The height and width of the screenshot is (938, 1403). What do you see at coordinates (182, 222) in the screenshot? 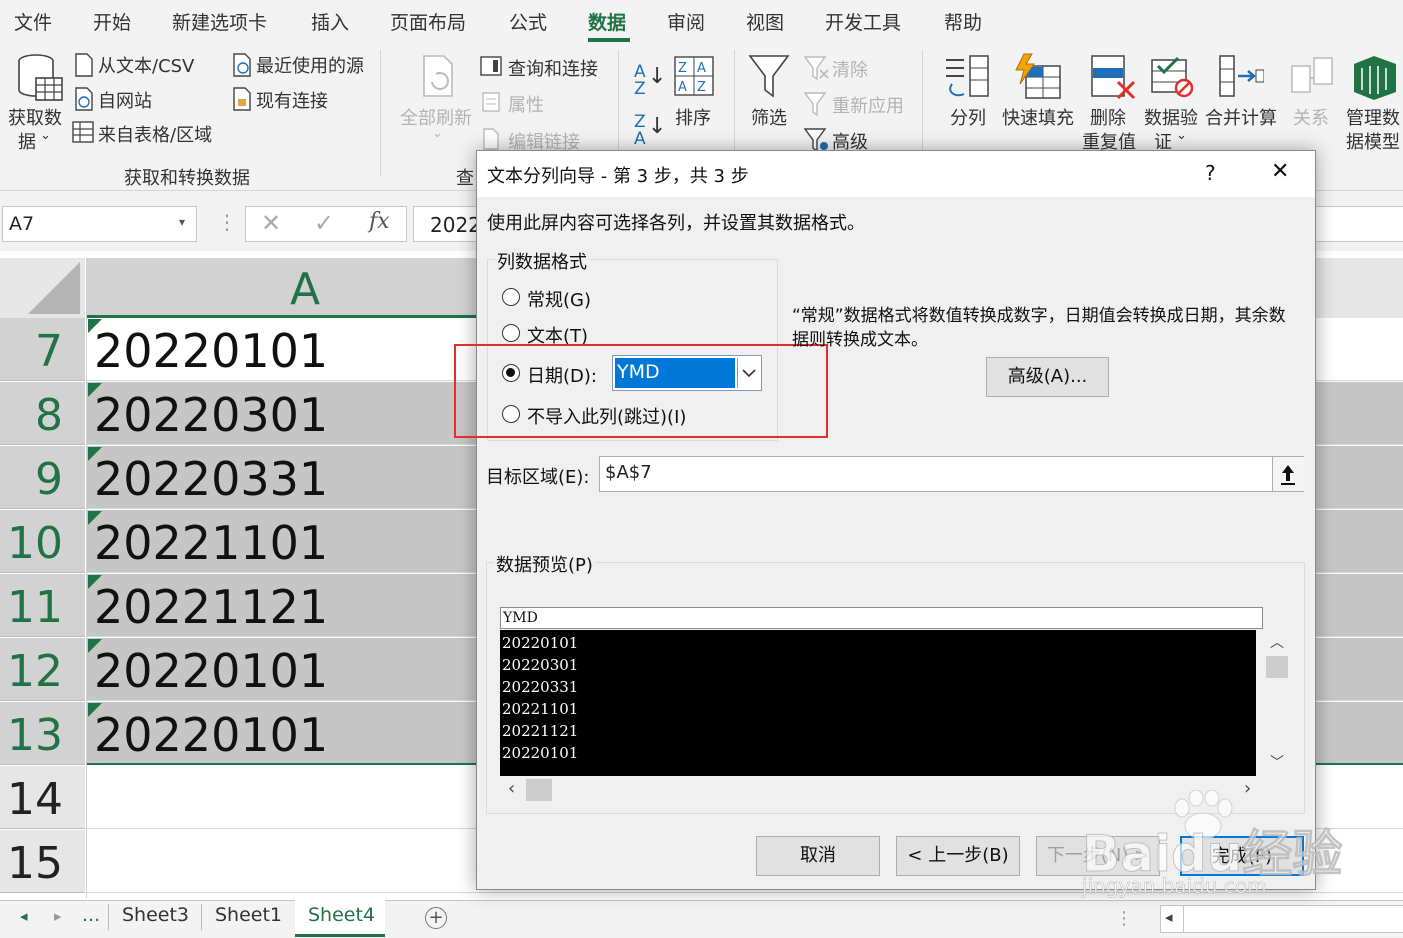
I see `dropdown-arrow-icon: ▾` at bounding box center [182, 222].